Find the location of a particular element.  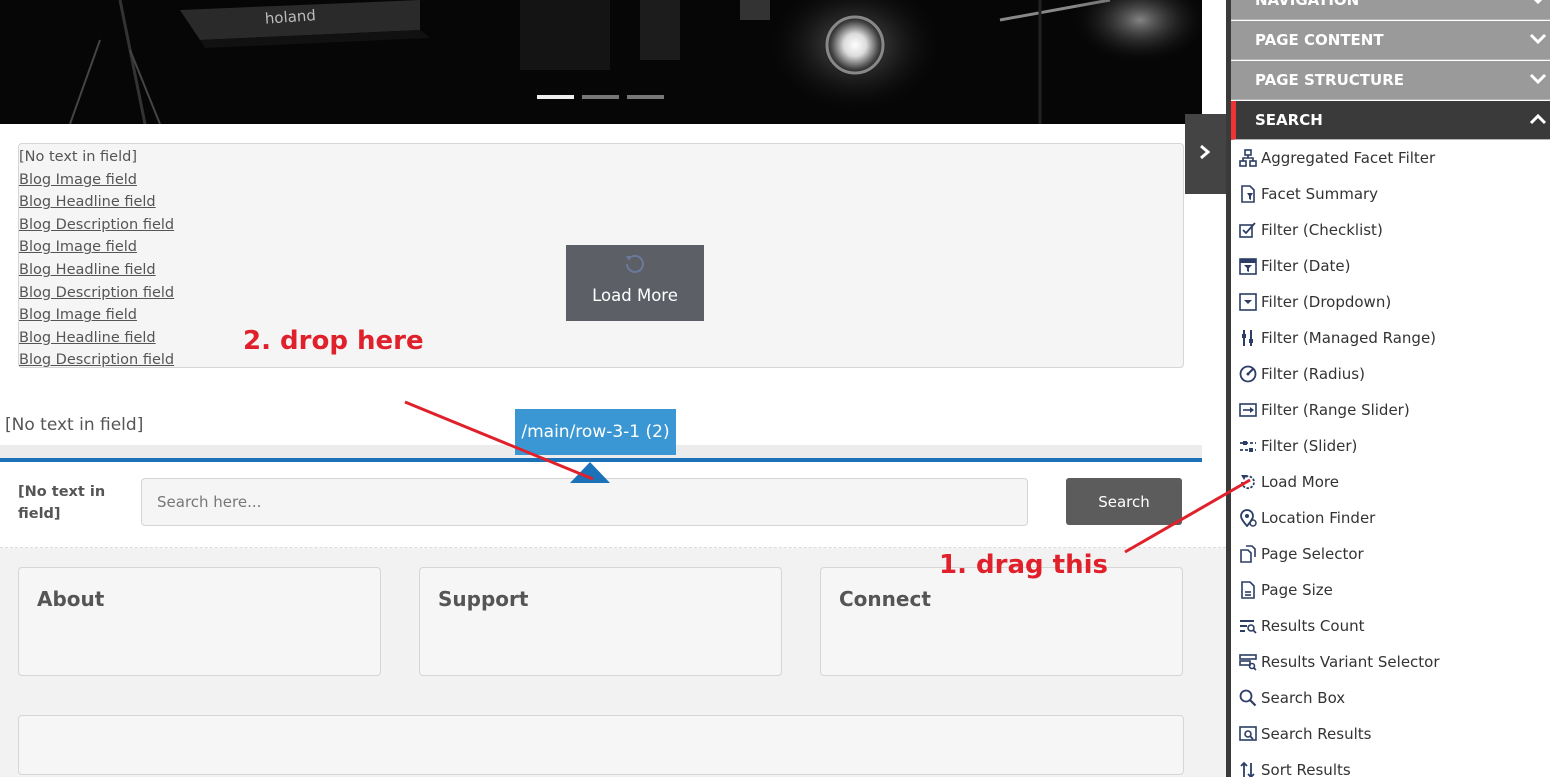

load-more-label: Load More is located at coordinates (635, 295).